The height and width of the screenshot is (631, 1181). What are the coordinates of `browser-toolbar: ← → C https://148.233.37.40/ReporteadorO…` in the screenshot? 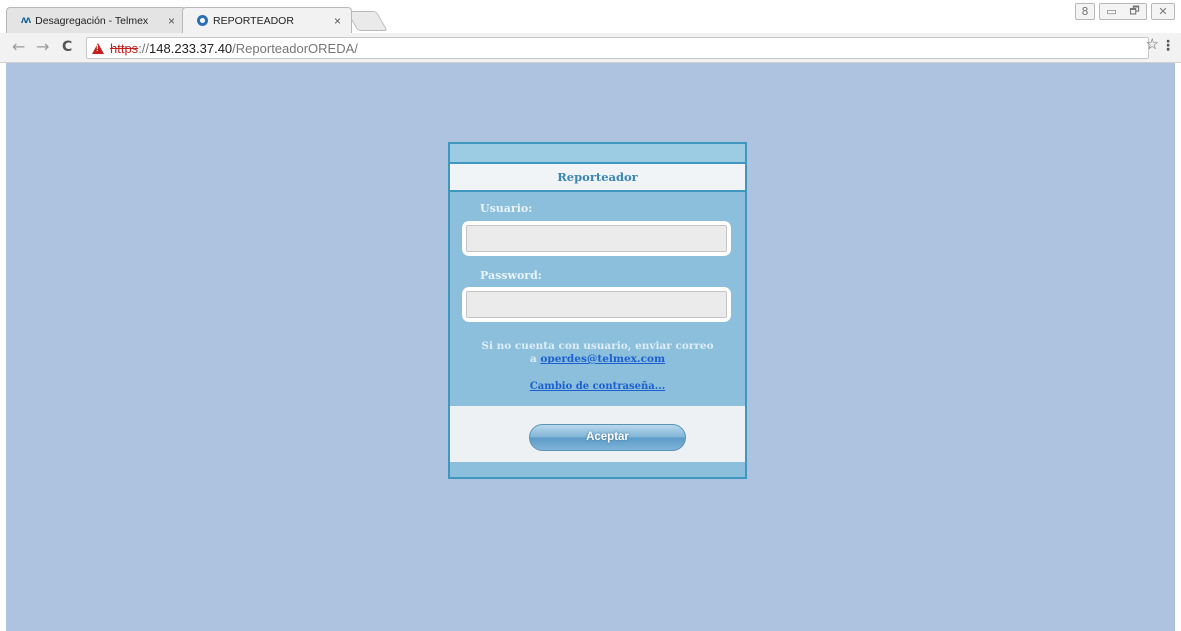 It's located at (590, 48).